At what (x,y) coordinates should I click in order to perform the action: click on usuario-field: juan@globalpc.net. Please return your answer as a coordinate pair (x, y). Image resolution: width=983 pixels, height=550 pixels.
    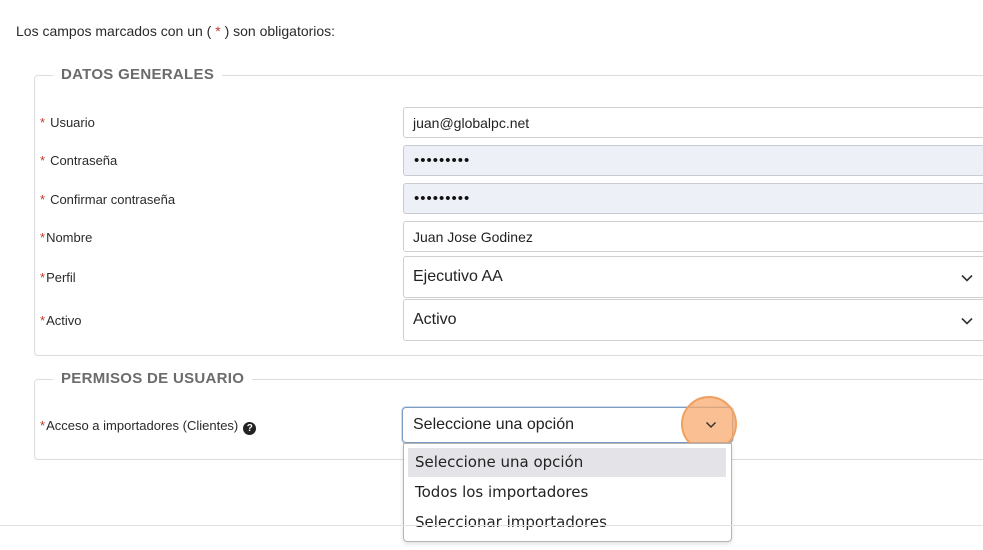
    Looking at the image, I should click on (693, 122).